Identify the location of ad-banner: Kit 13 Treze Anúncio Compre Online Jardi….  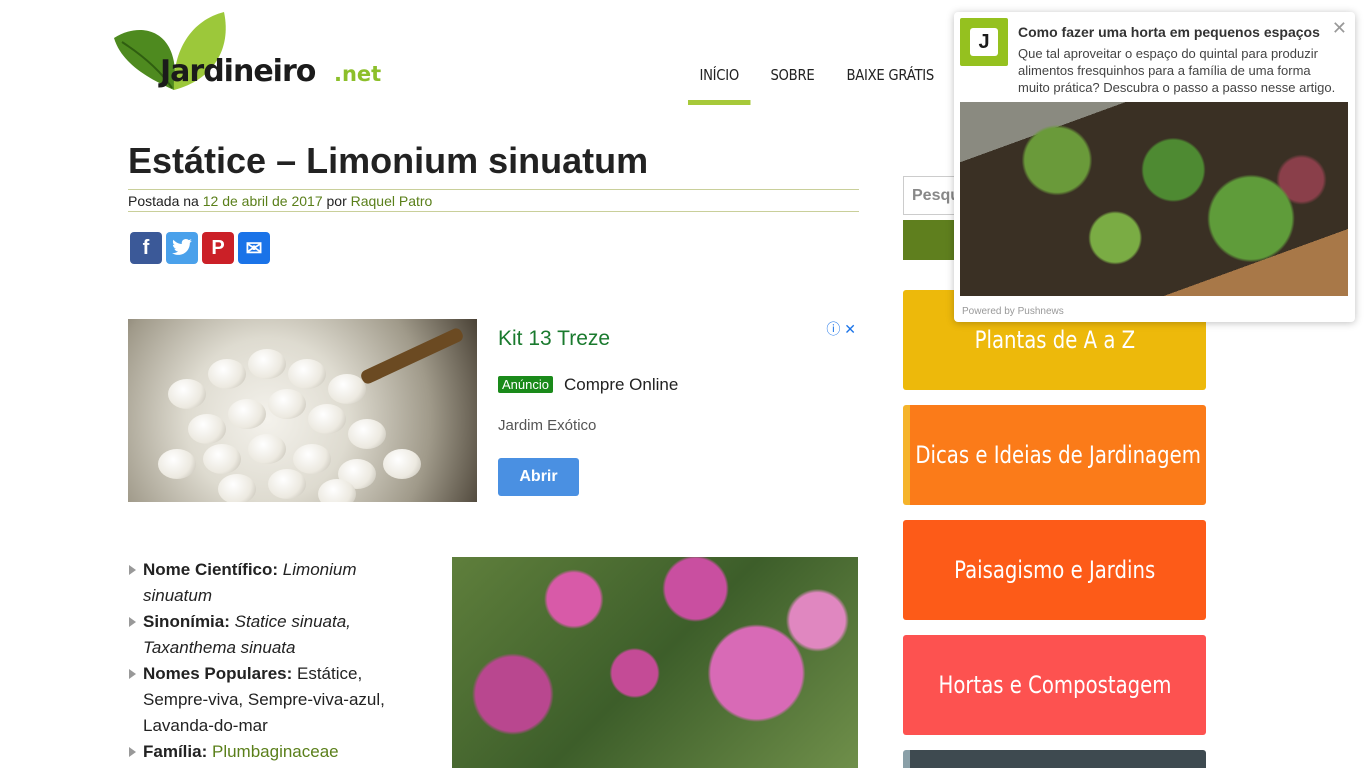
(493, 410).